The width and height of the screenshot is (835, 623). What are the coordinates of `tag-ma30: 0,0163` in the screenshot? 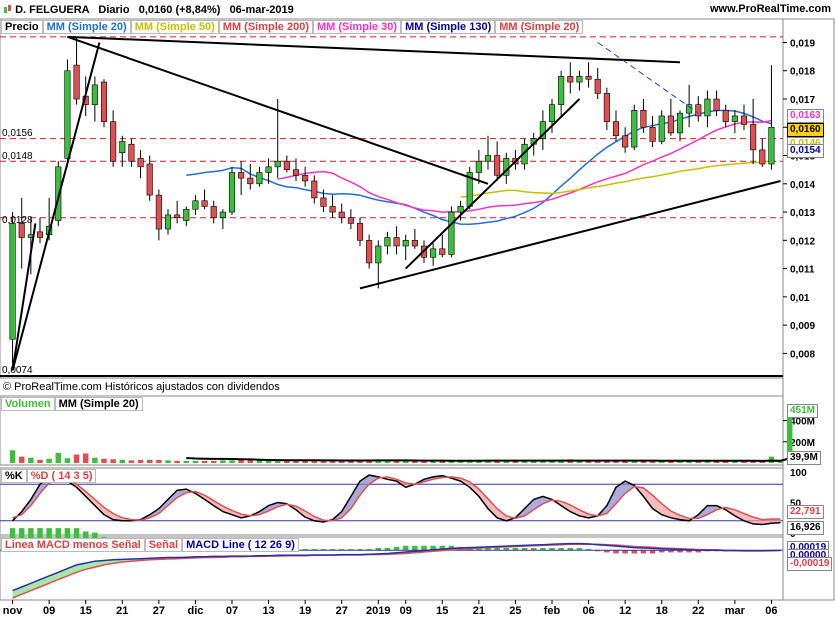 It's located at (805, 116).